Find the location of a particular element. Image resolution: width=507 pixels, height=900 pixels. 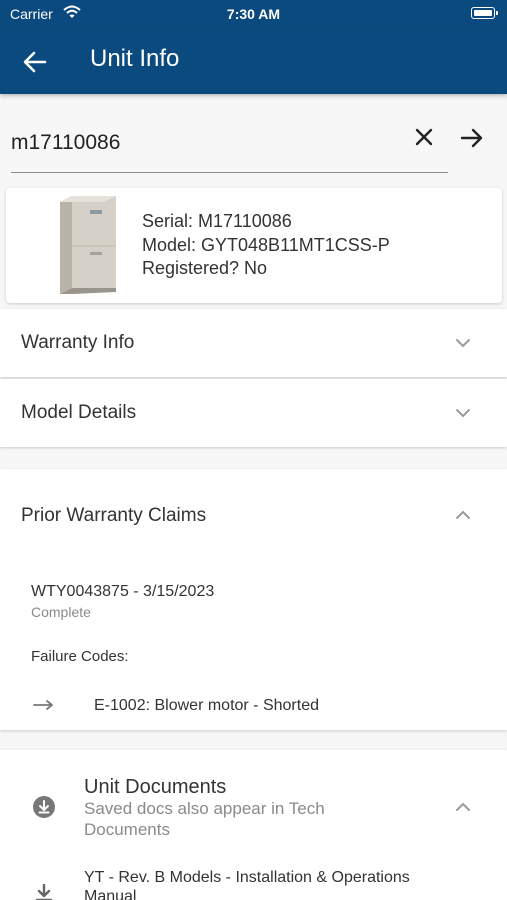

claim-status: Complete is located at coordinates (61, 612).